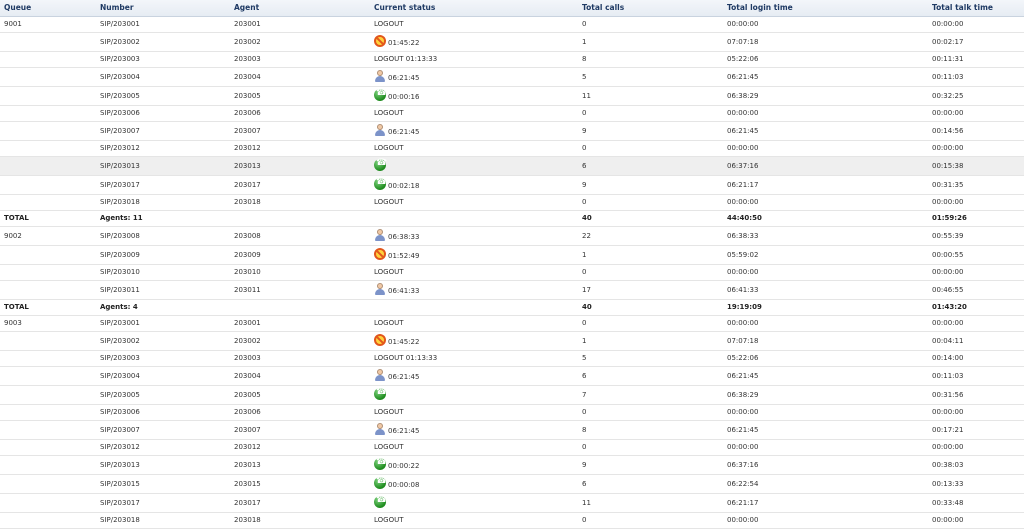 The image size is (1024, 529). I want to click on status-indicator: 00:00:08, so click(396, 482).